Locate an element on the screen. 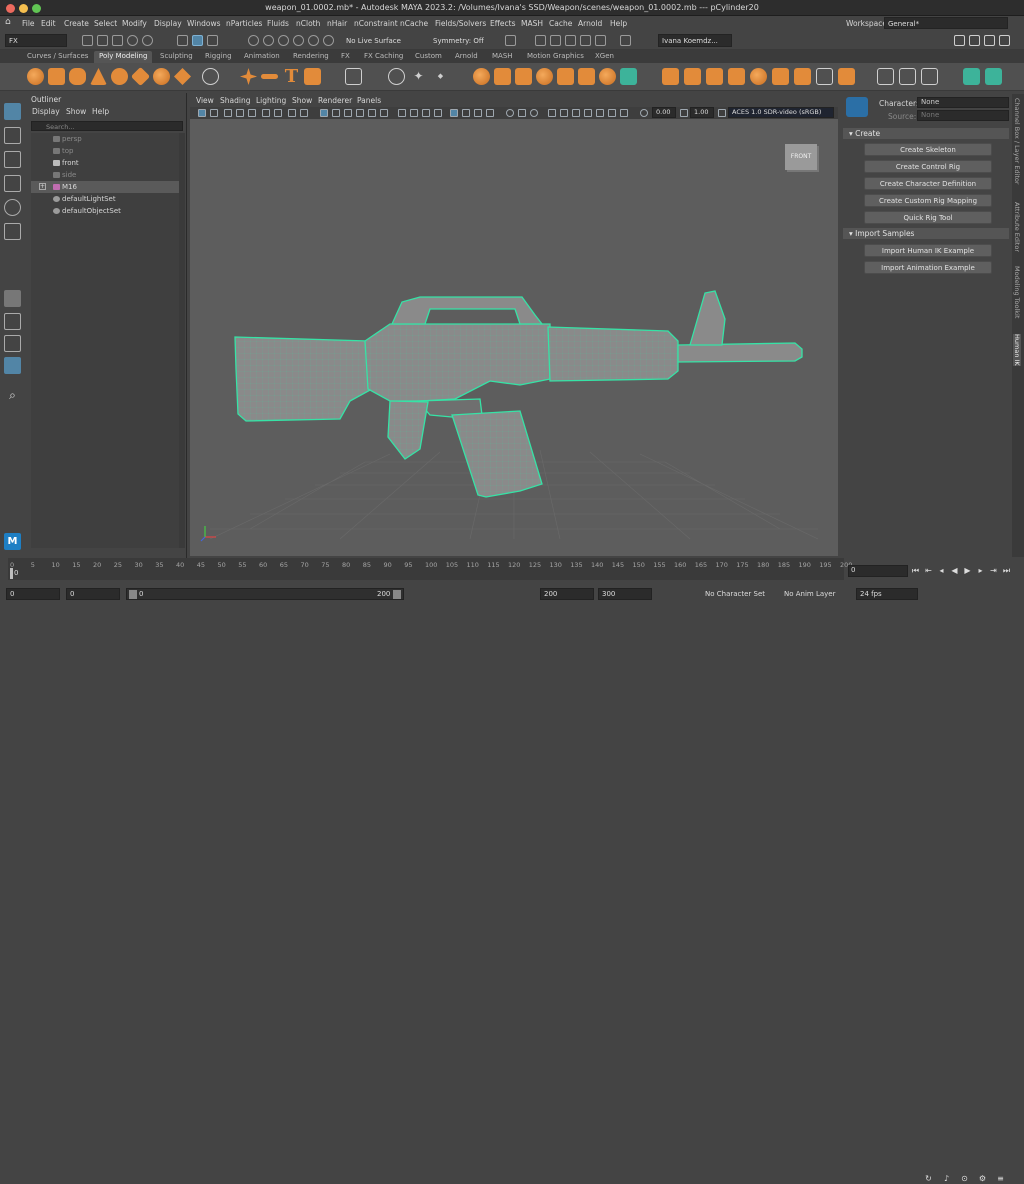 The image size is (1024, 1184). soften-edge-icon is located at coordinates (846, 76).